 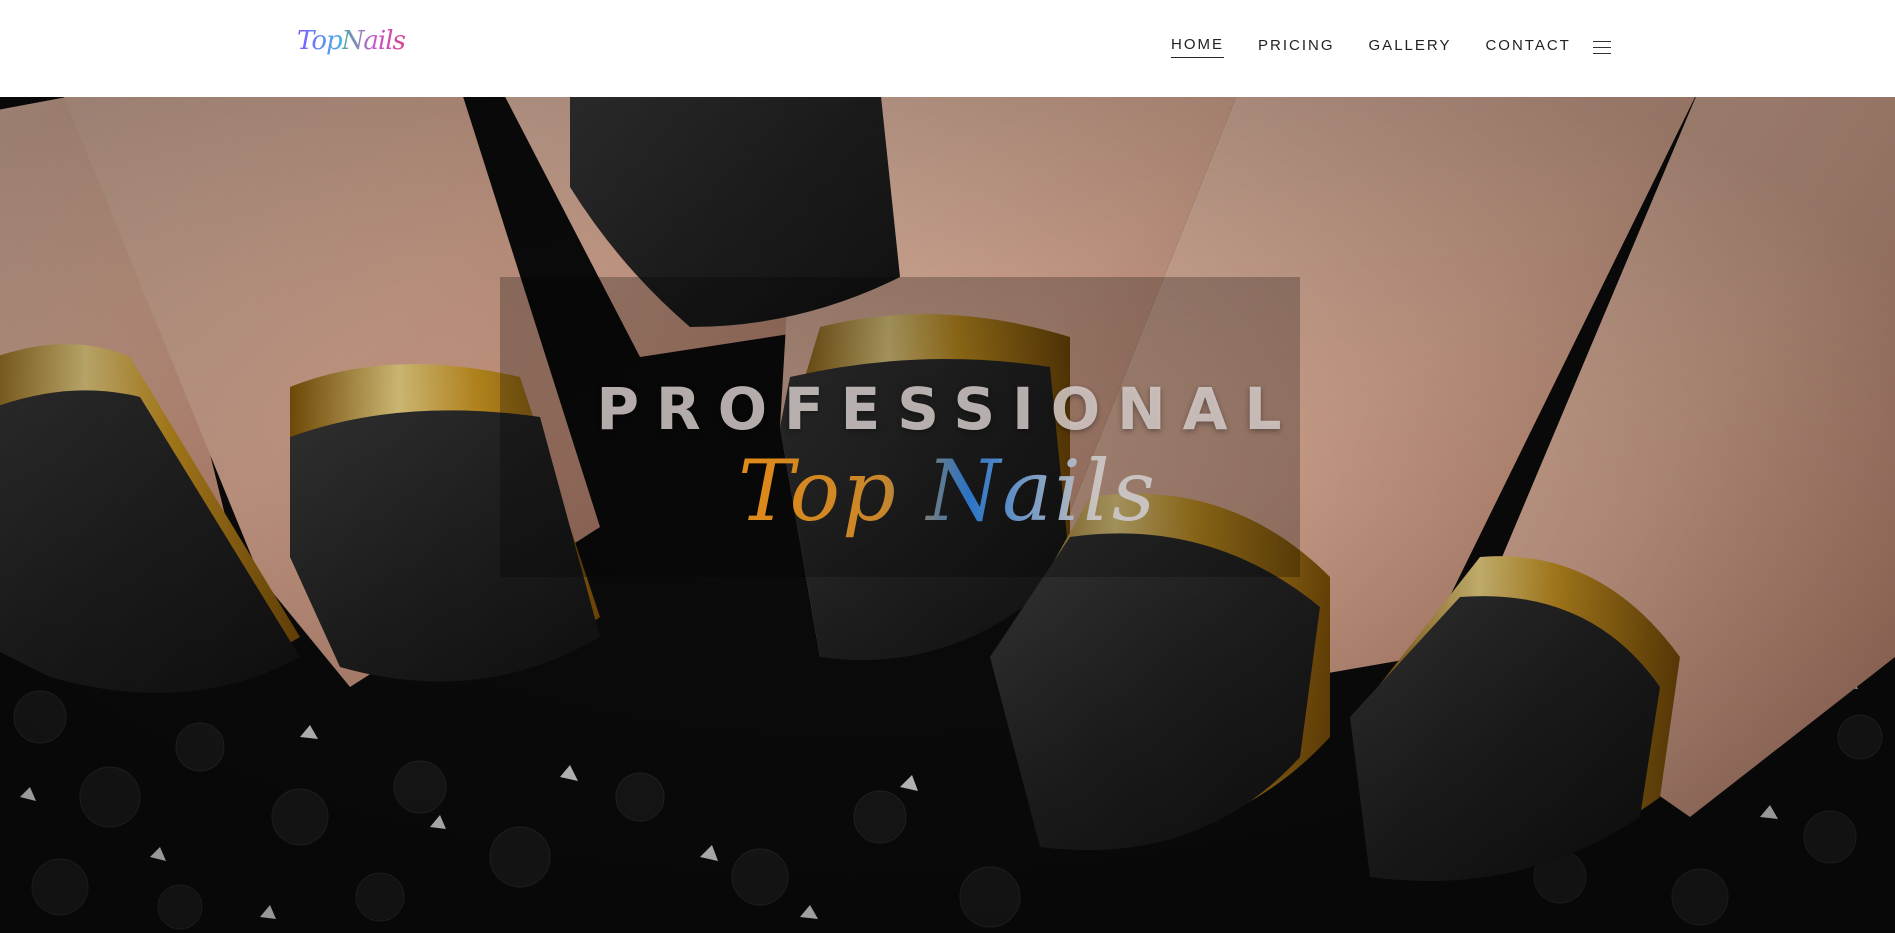 I want to click on nav-pricing: PRICING, so click(x=1296, y=47).